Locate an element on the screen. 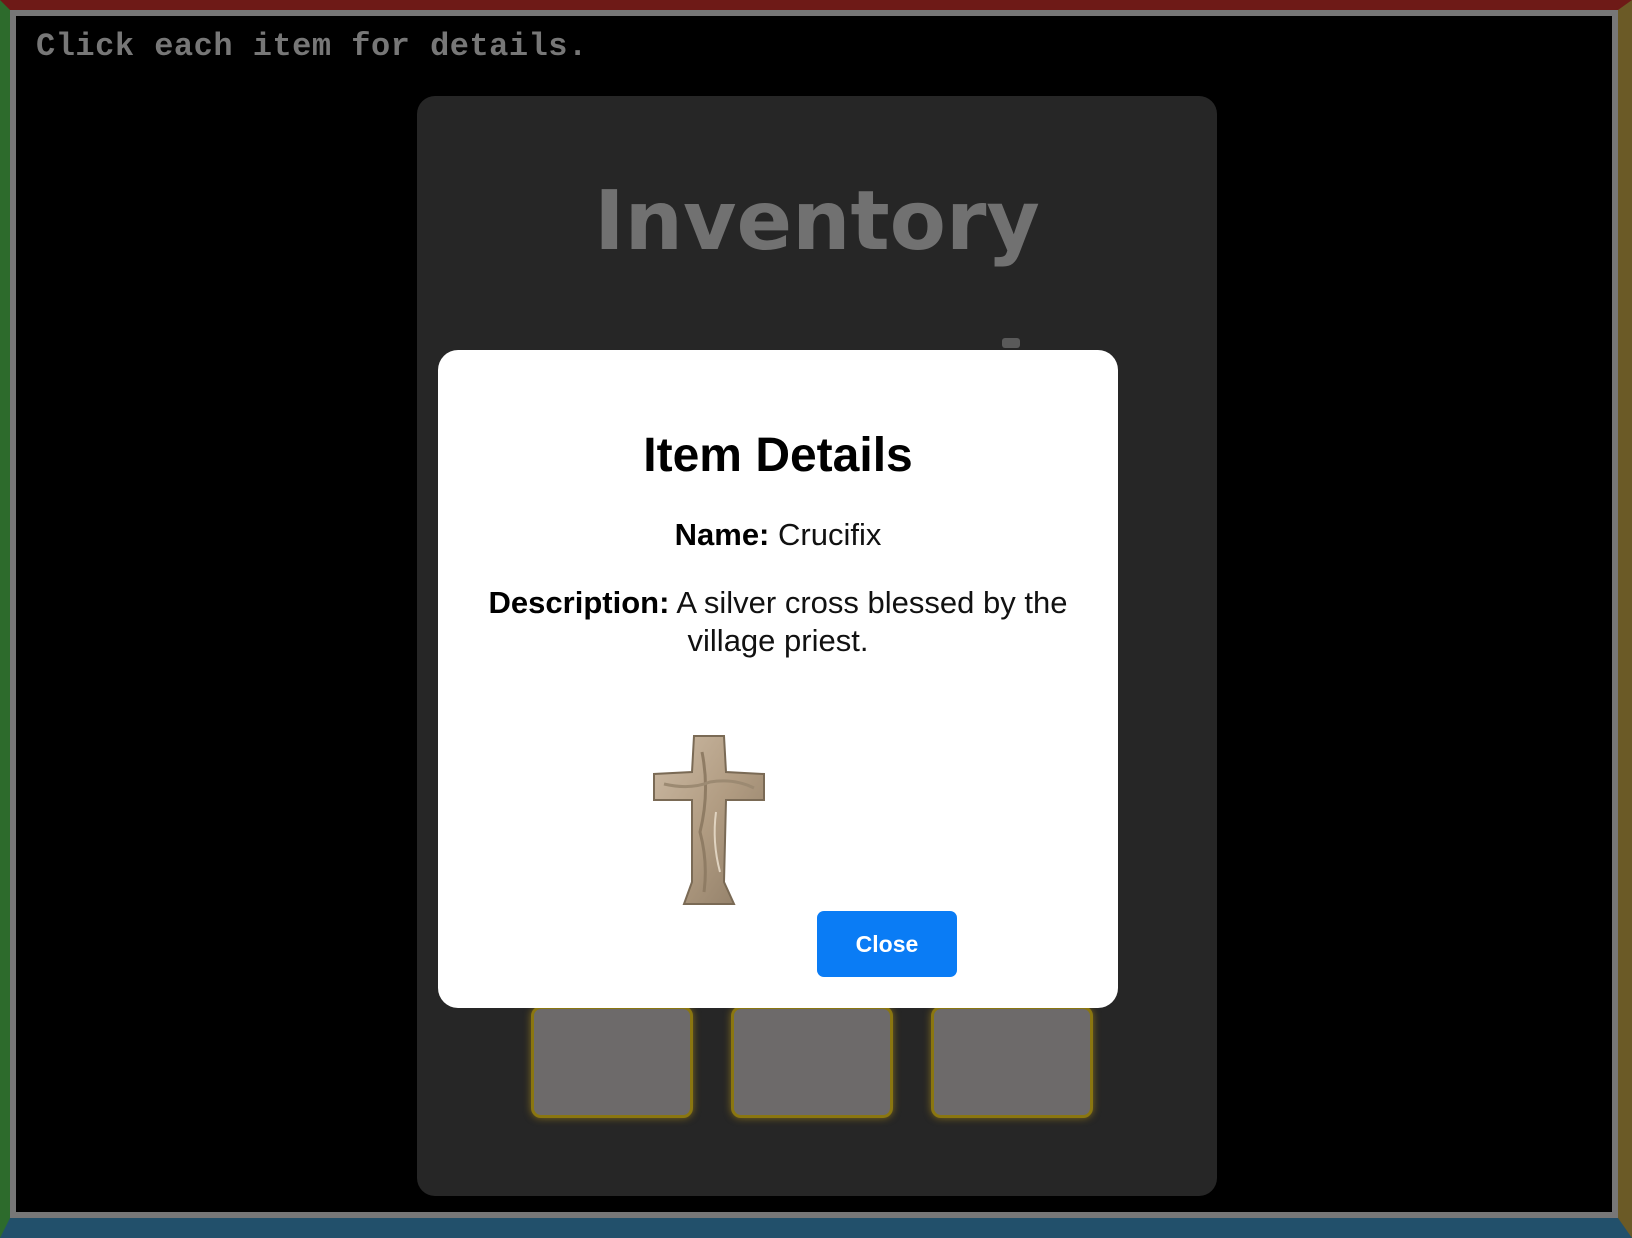  item-name: Crucifix is located at coordinates (830, 534).